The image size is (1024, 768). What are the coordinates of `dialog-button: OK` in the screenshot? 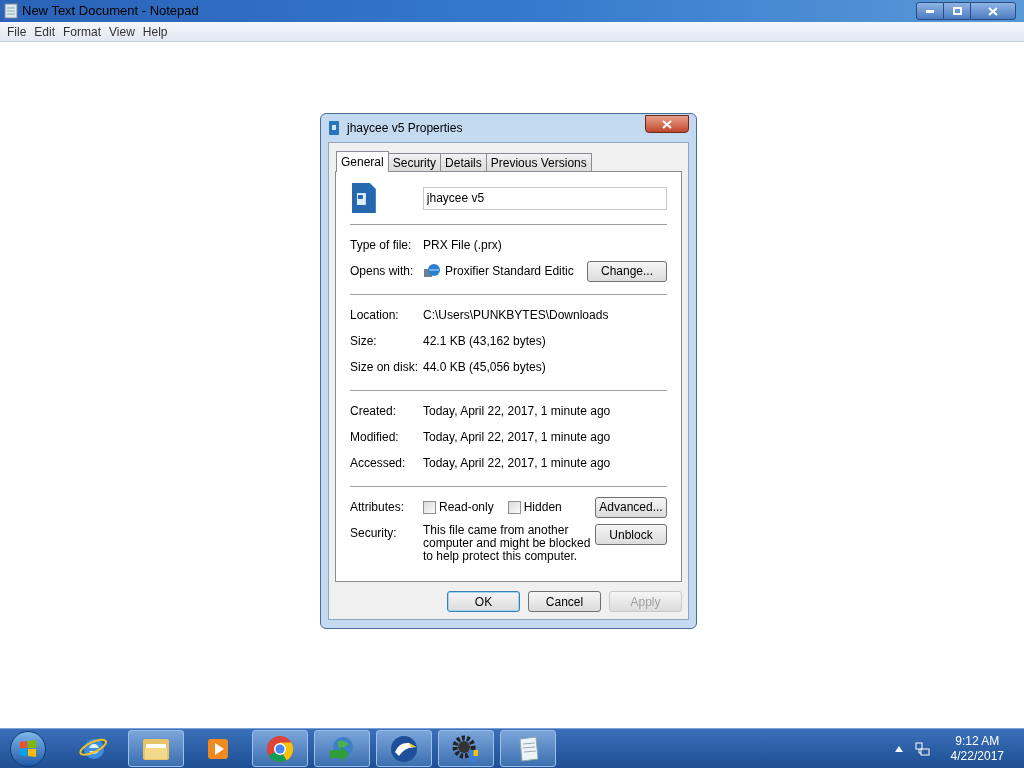 It's located at (483, 601).